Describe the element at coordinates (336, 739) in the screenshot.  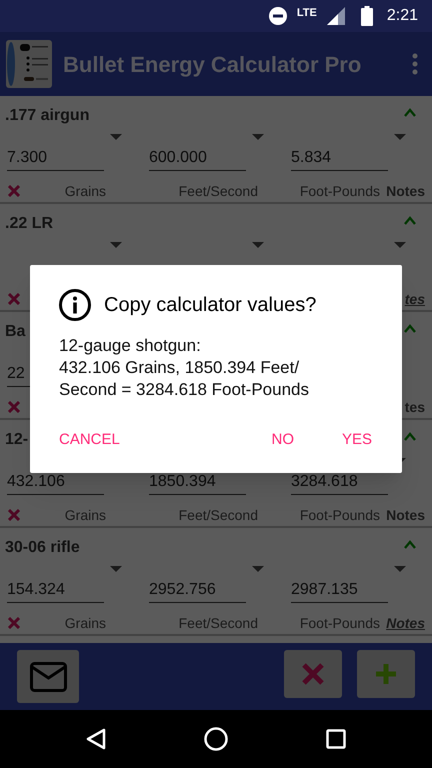
I see `recents-icon` at that location.